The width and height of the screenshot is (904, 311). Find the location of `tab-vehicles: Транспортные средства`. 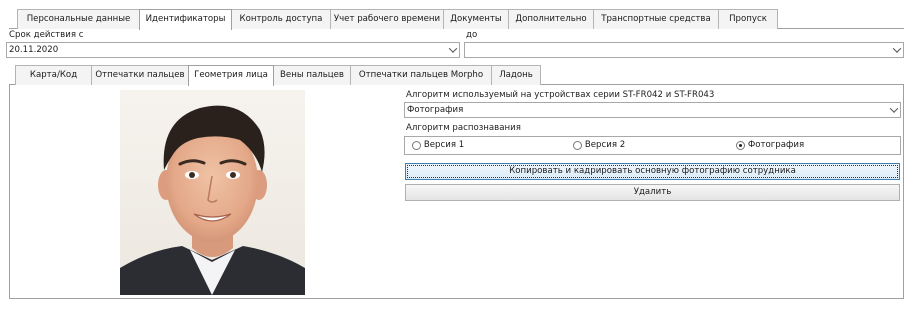

tab-vehicles: Транспортные средства is located at coordinates (656, 19).